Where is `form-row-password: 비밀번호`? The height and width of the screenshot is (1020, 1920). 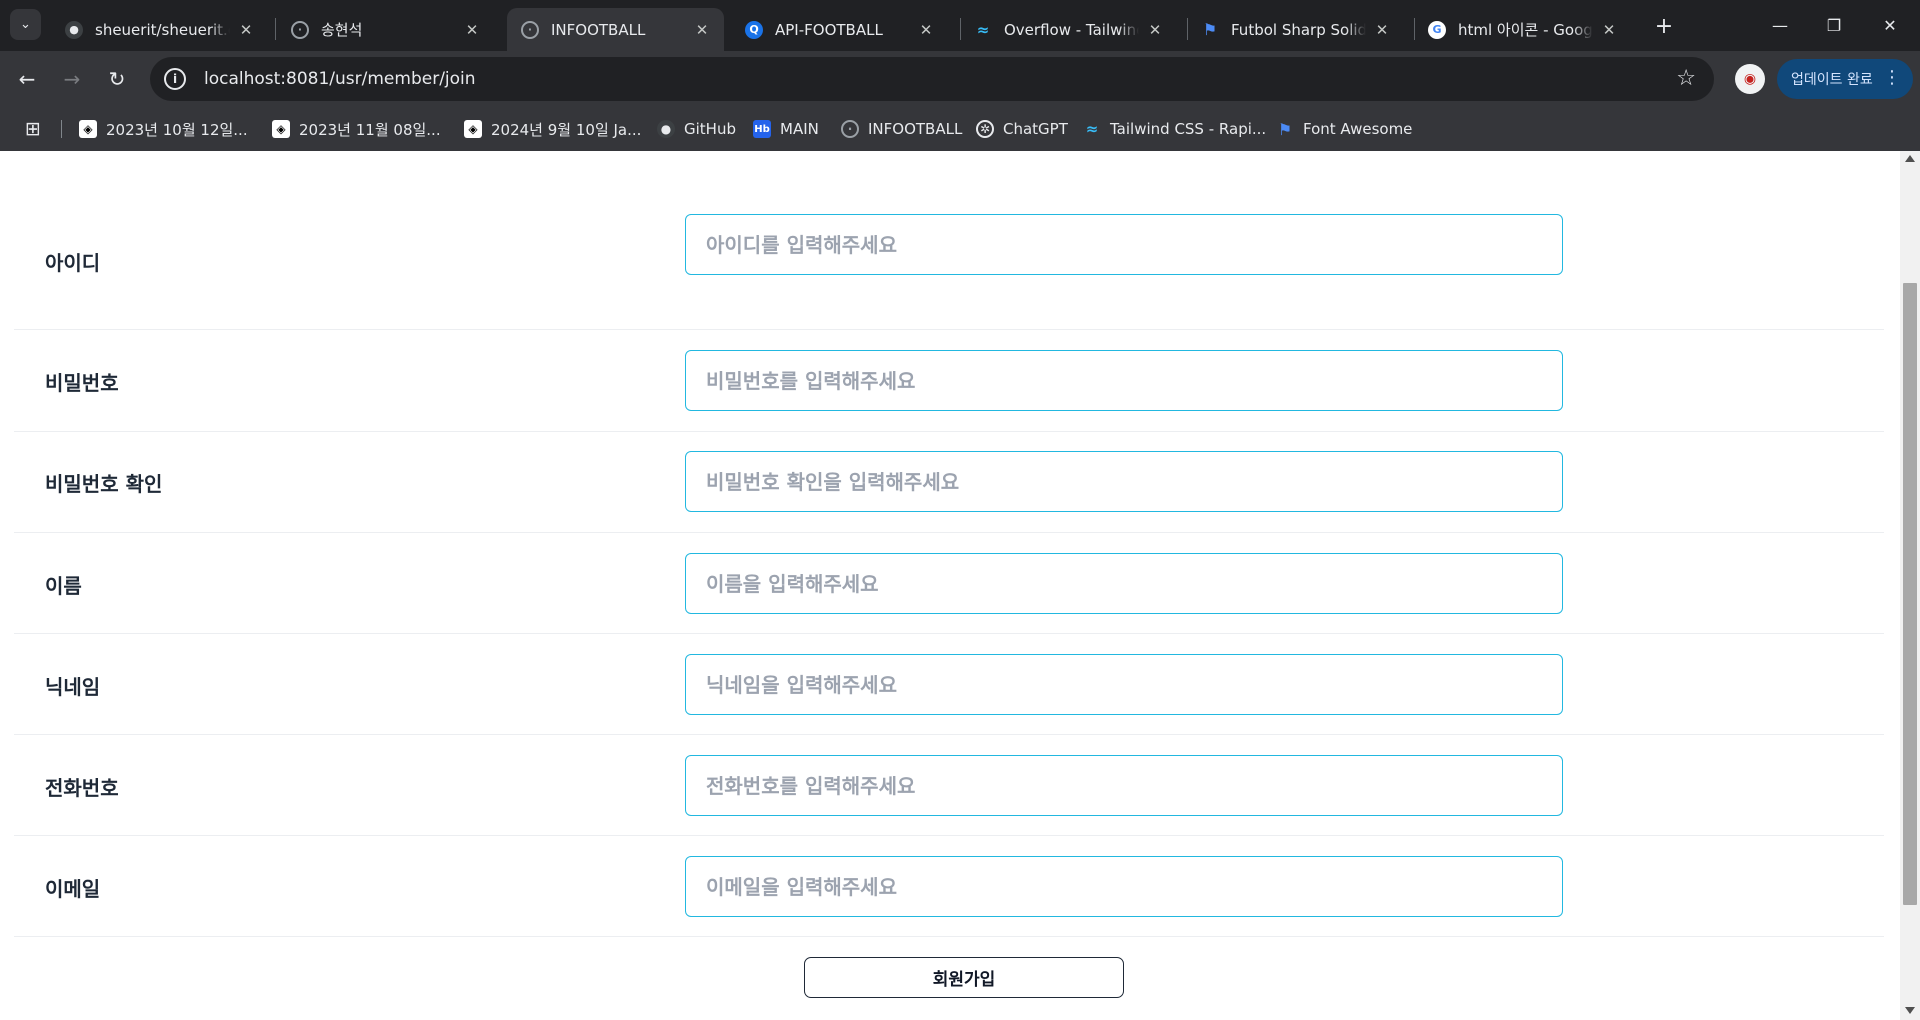 form-row-password: 비밀번호 is located at coordinates (949, 381).